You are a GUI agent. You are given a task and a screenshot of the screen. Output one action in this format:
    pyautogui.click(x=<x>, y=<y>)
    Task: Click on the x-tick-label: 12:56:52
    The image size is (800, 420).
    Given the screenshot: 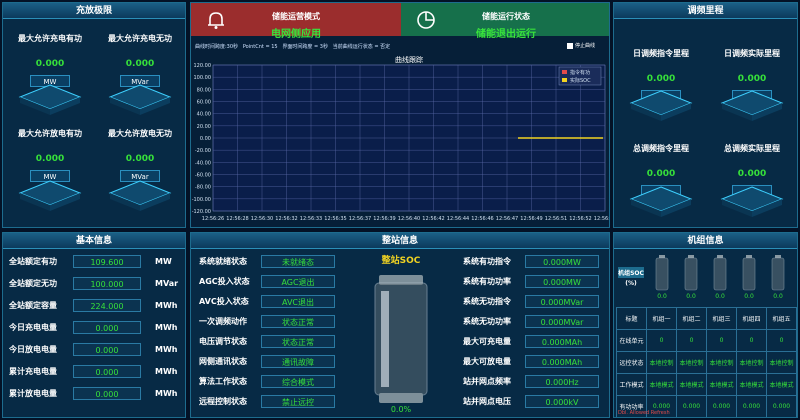 What is the action you would take?
    pyautogui.click(x=580, y=219)
    